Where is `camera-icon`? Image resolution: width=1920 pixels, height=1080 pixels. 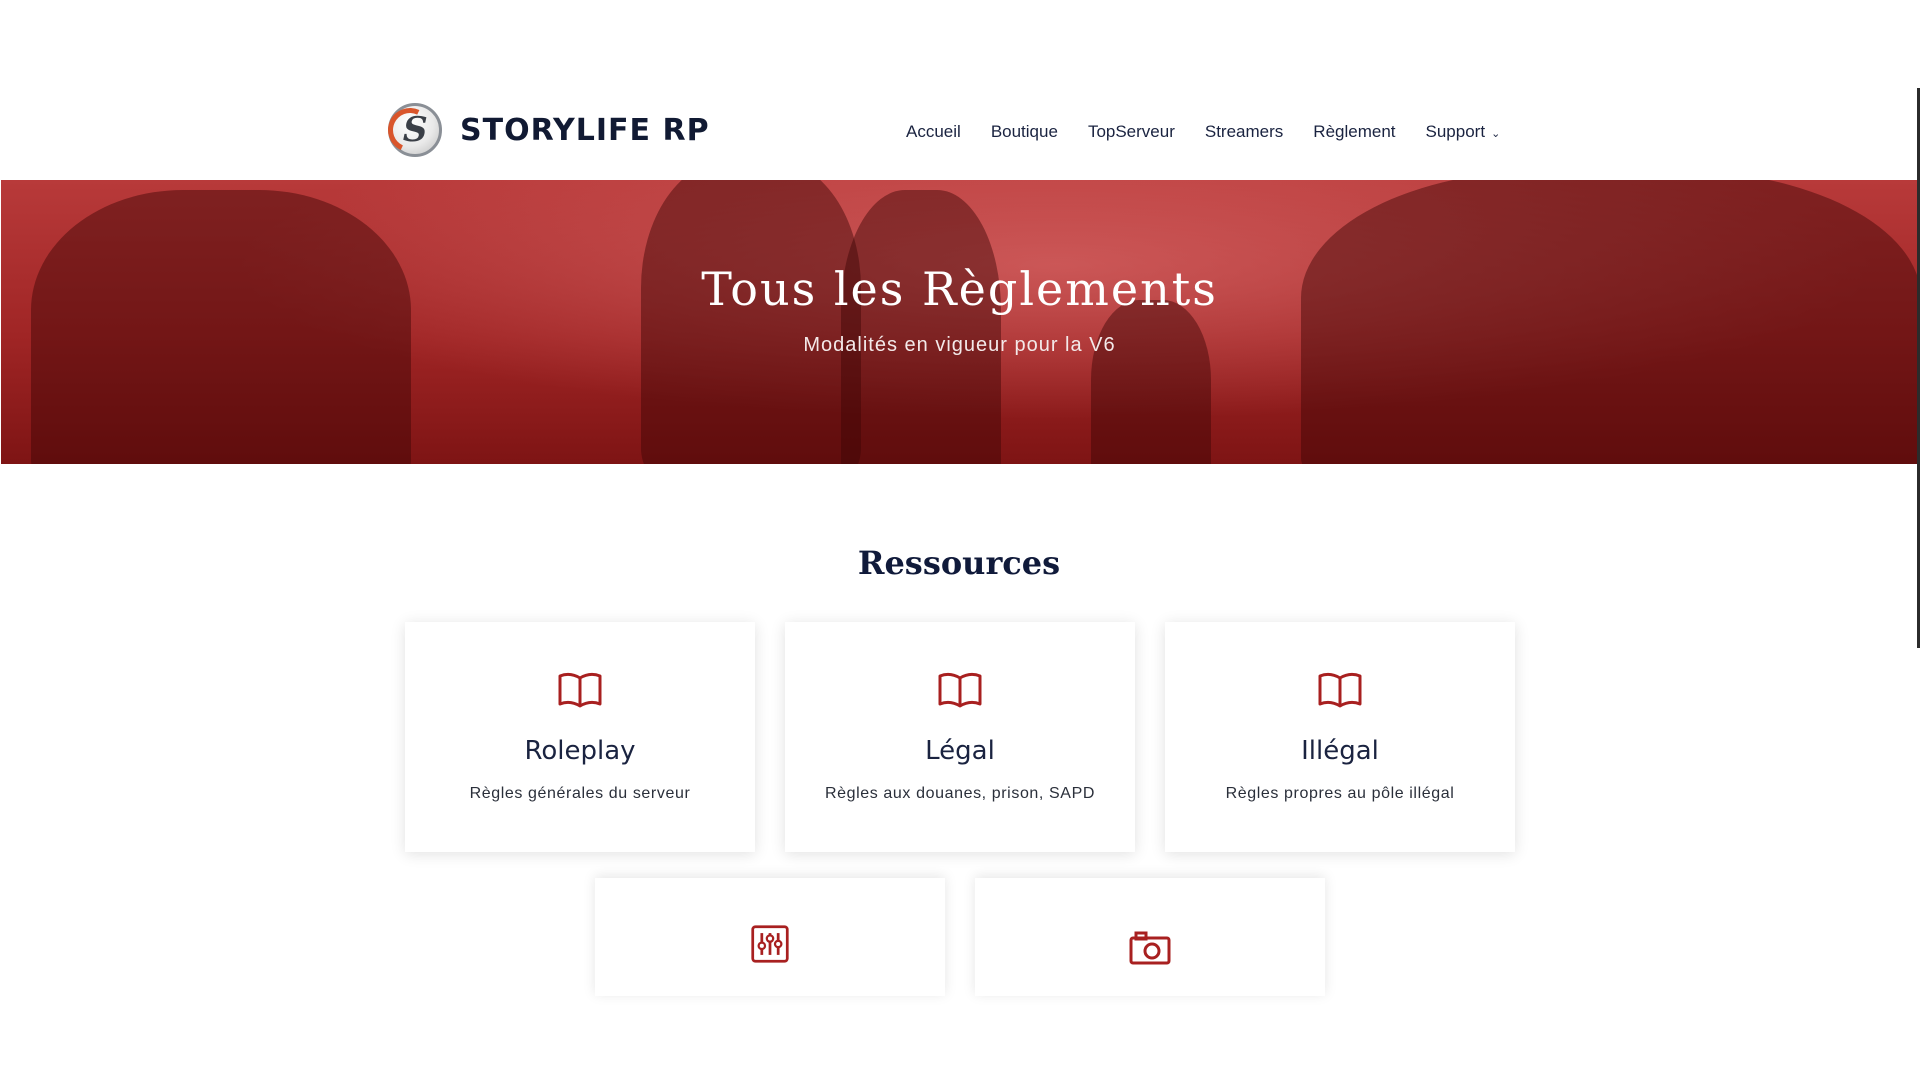
camera-icon is located at coordinates (1150, 948).